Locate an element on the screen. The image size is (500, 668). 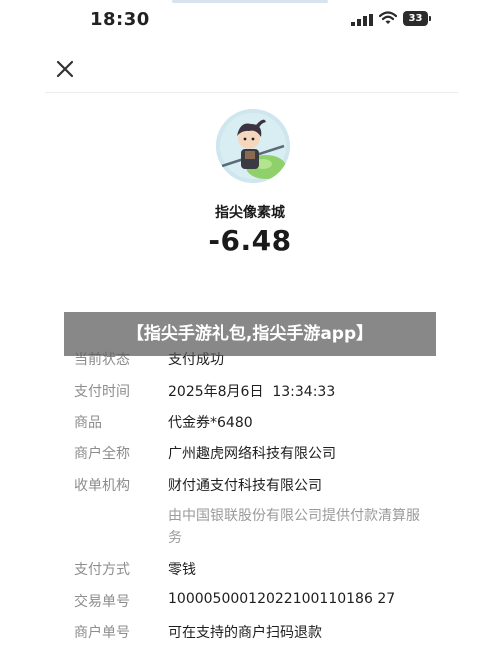
close-icon is located at coordinates (65, 69).